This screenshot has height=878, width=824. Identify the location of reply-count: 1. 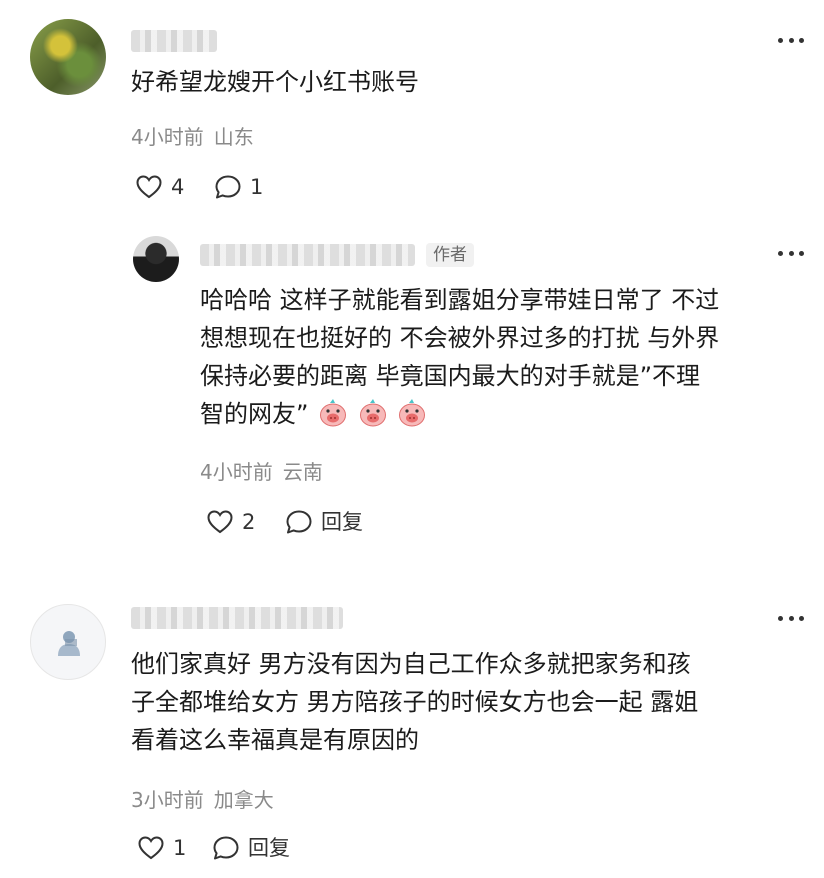
(257, 187).